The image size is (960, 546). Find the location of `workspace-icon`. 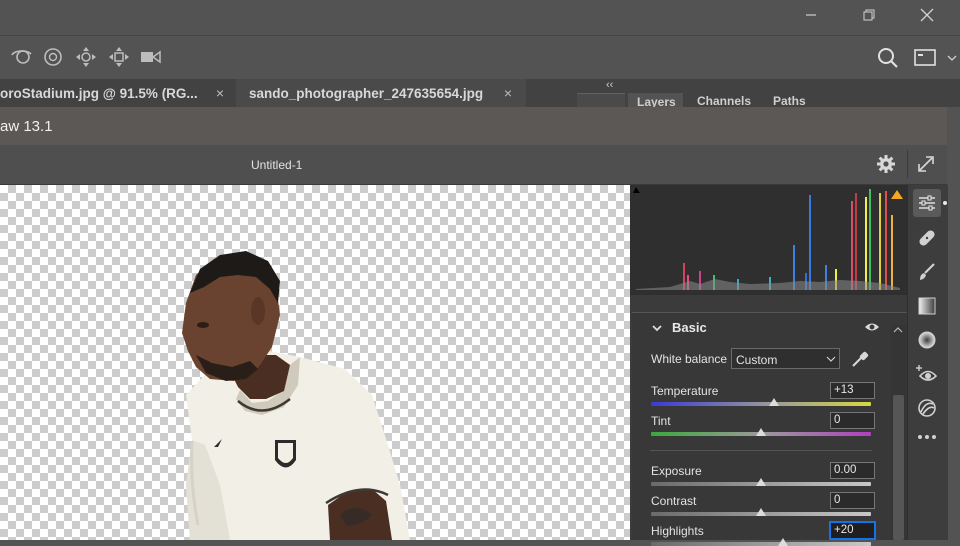

workspace-icon is located at coordinates (925, 57).